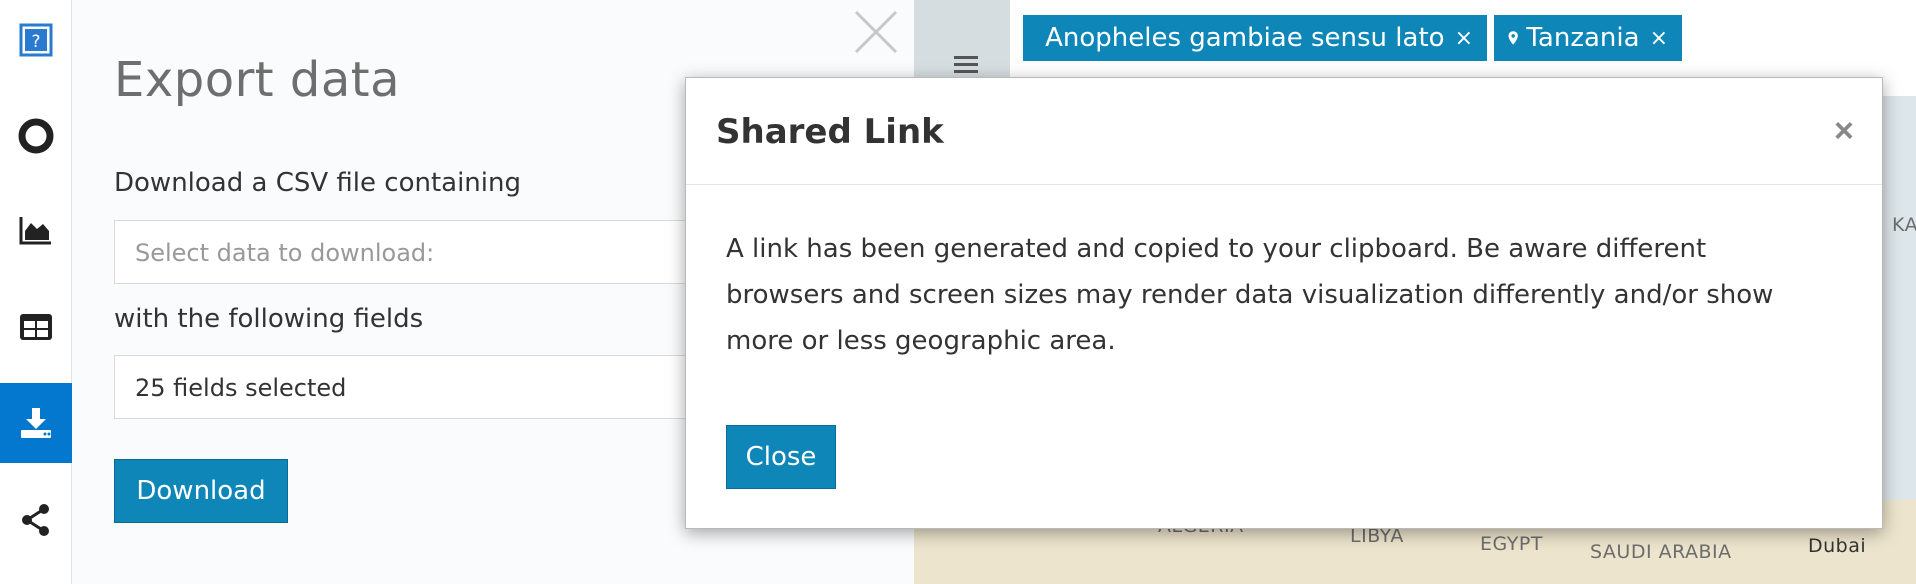 The height and width of the screenshot is (584, 1916). Describe the element at coordinates (1904, 225) in the screenshot. I see `map-label-ka: KA` at that location.